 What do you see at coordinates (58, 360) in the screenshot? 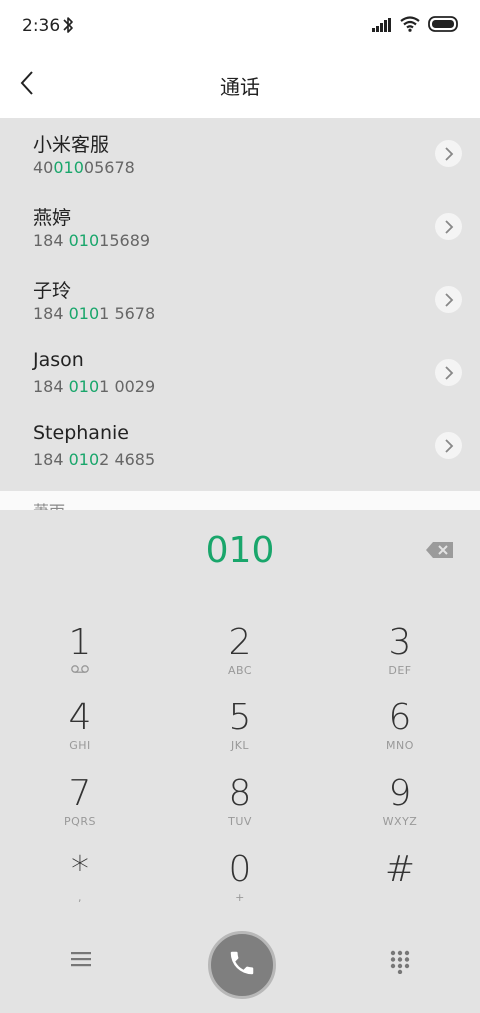
I see `contact-name: Jason` at bounding box center [58, 360].